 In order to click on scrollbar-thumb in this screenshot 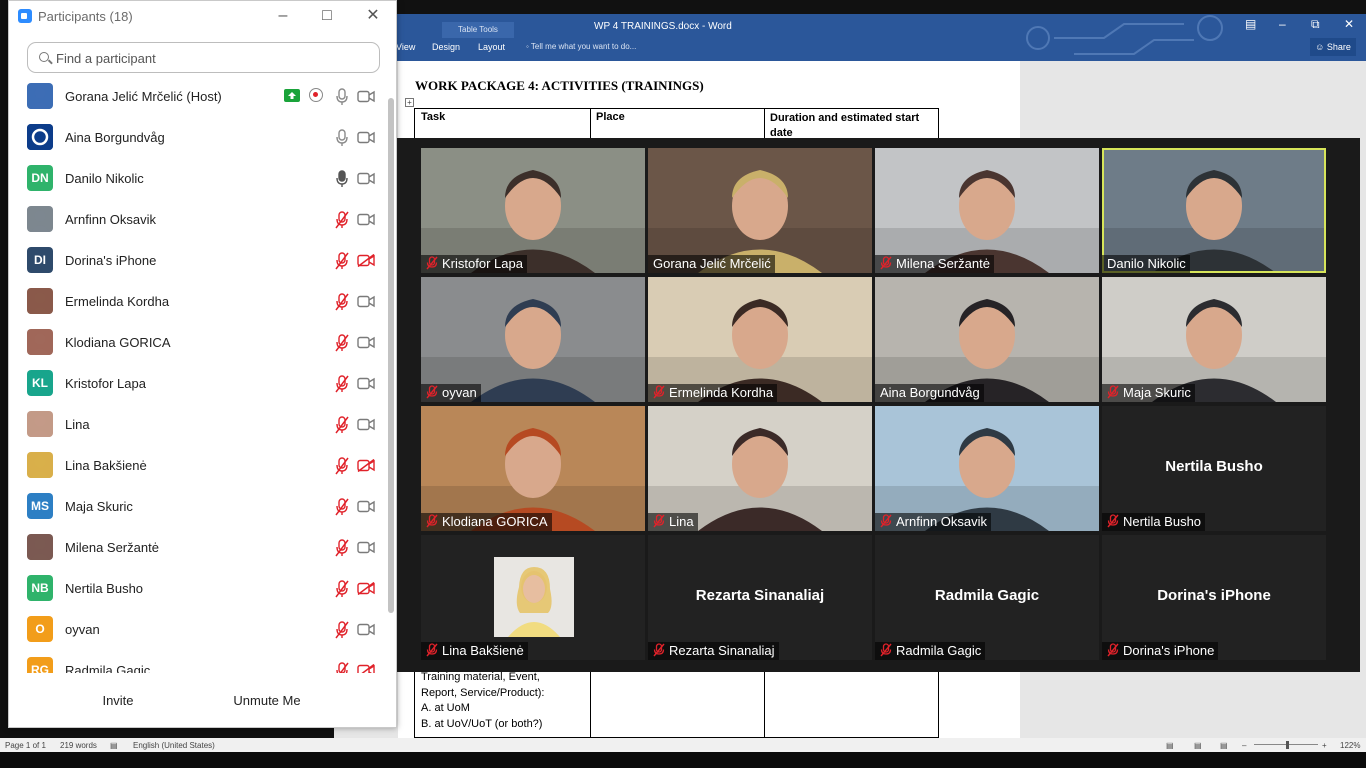, I will do `click(391, 355)`.